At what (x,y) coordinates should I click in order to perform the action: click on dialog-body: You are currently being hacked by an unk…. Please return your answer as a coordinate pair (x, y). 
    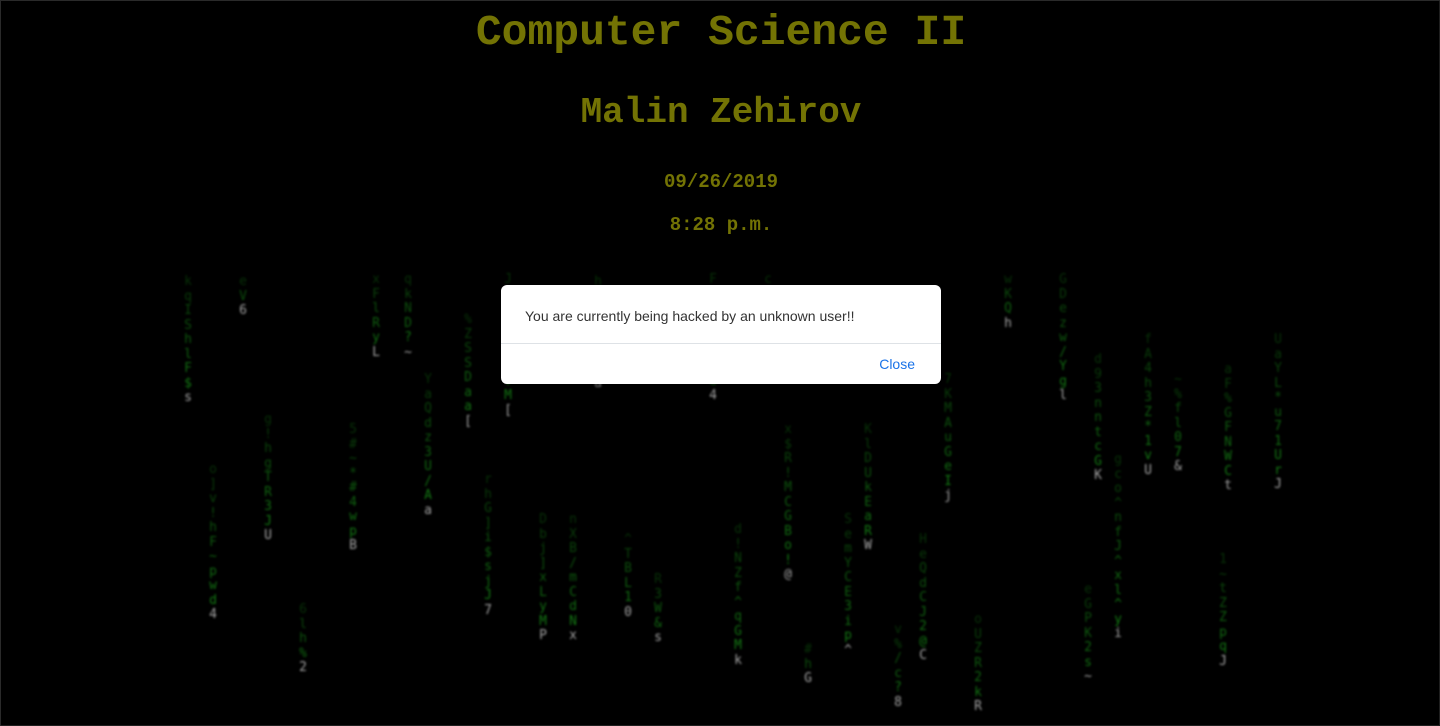
    Looking at the image, I should click on (721, 314).